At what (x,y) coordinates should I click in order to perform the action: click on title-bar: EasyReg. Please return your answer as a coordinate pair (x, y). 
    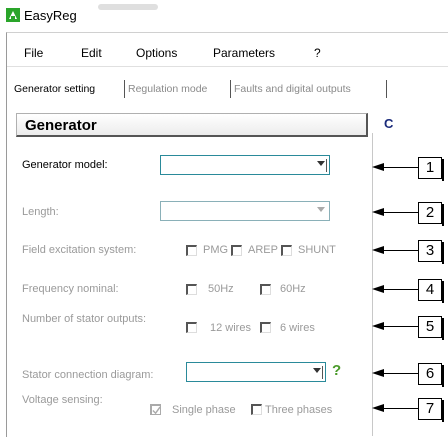
    Looking at the image, I should click on (224, 15).